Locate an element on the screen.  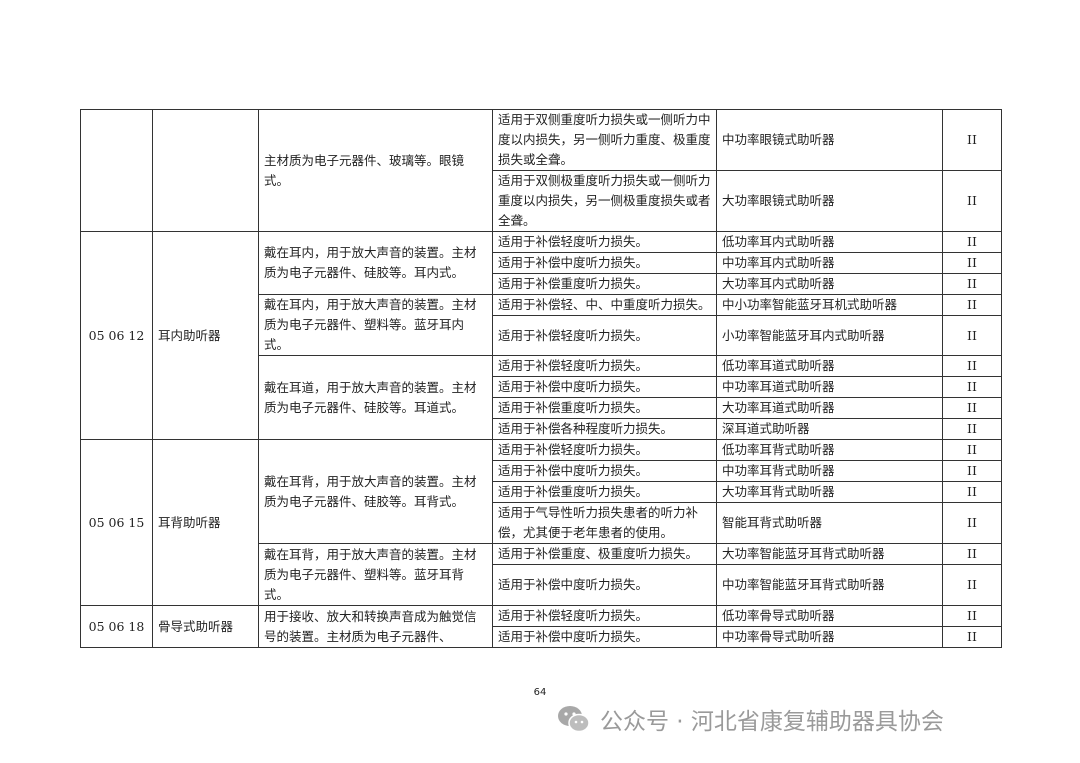
product-name-cell: 低功率耳背式助听器 is located at coordinates (829, 450).